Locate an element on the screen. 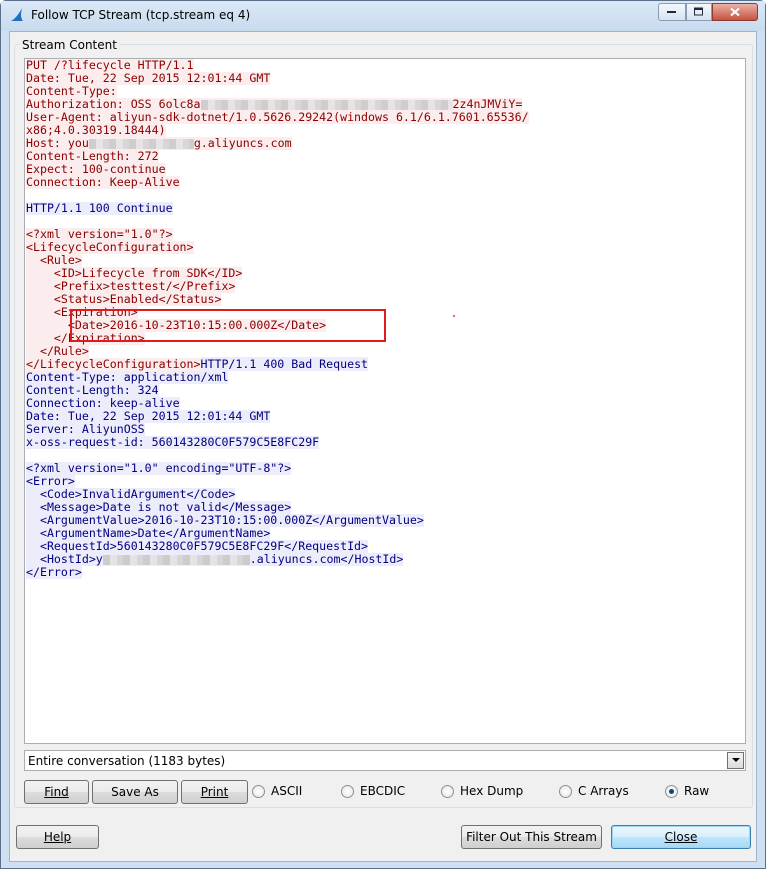 This screenshot has width=766, height=869. help-button-label: Help is located at coordinates (57, 837).